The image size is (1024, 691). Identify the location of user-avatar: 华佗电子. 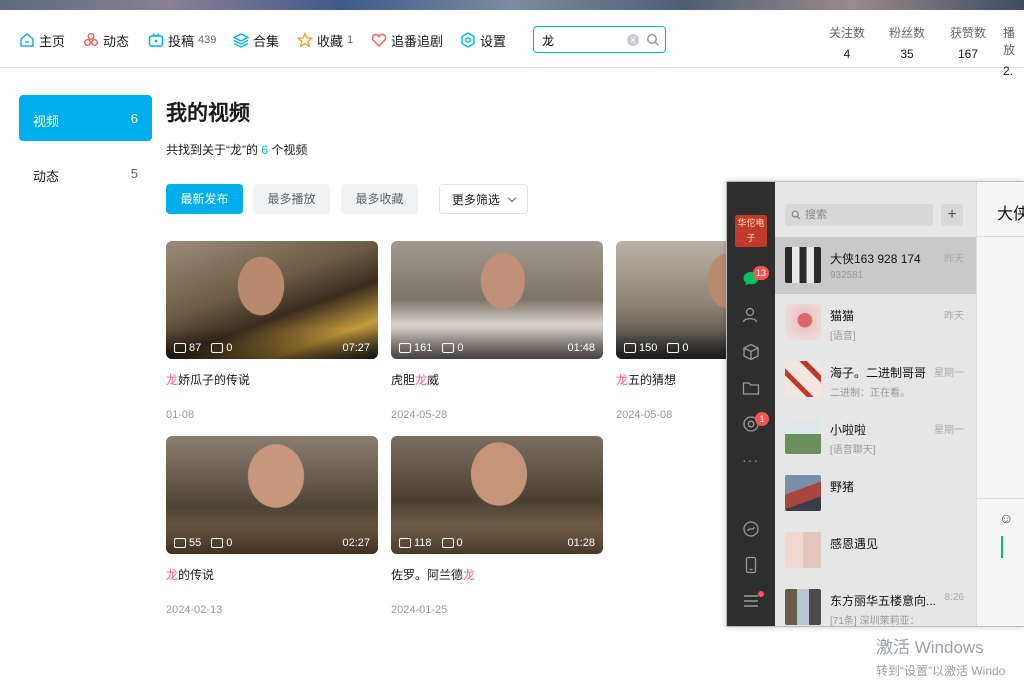
(751, 231).